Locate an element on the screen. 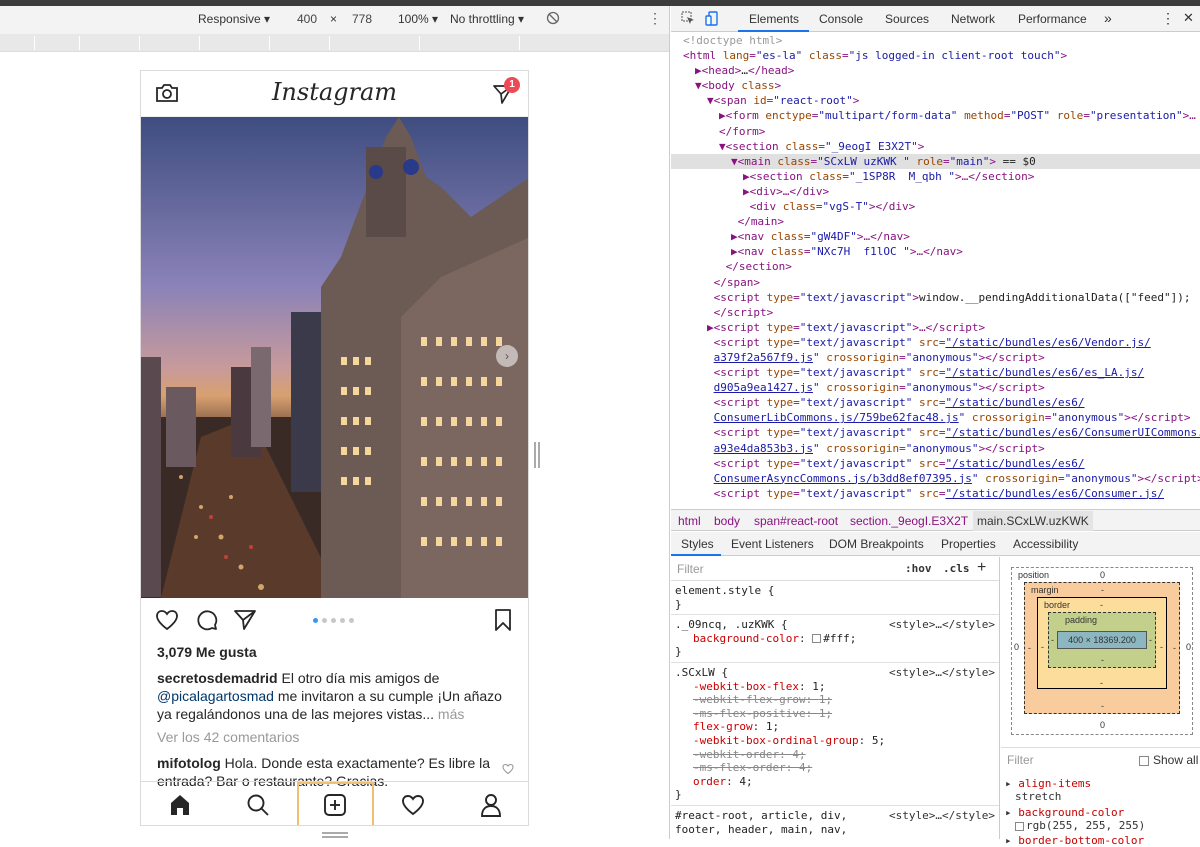 This screenshot has height=847, width=1200. subtab-dom-breakpoints: DOM Breakpoints is located at coordinates (876, 544).